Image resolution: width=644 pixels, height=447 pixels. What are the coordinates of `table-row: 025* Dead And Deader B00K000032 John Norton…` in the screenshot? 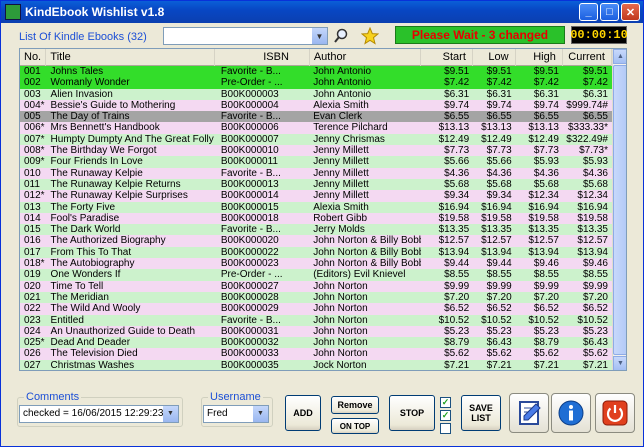 It's located at (316, 343).